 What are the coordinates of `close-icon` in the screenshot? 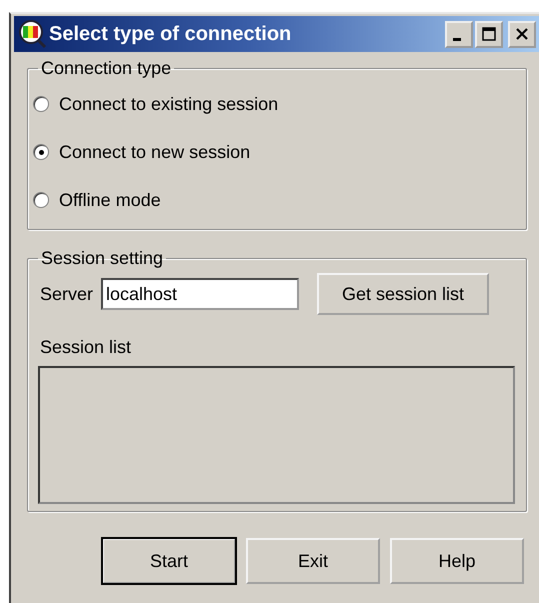 It's located at (522, 34).